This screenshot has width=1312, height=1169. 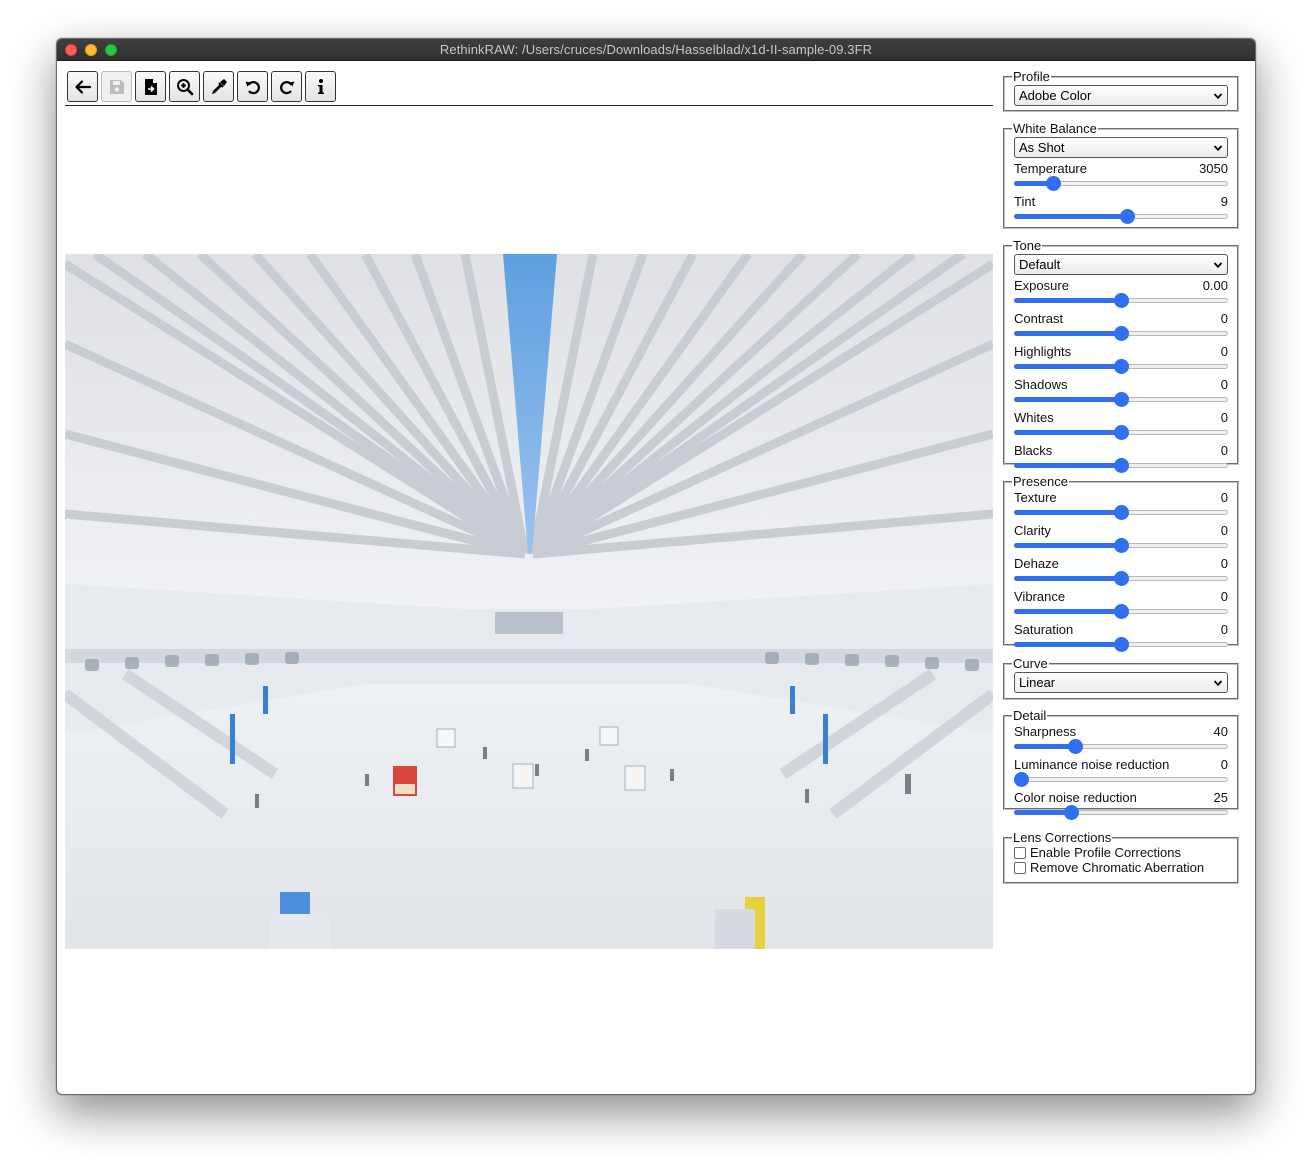 I want to click on contrast-slider, so click(x=1121, y=333).